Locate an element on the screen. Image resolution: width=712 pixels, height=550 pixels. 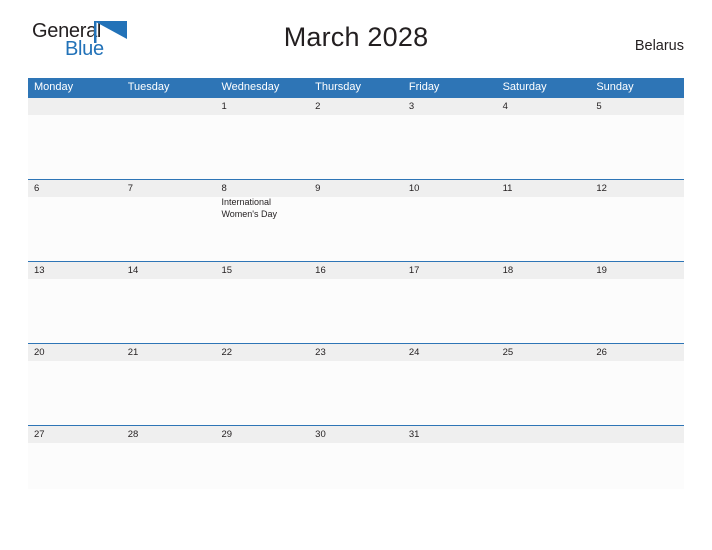
day-cell: 1 is located at coordinates (262, 138).